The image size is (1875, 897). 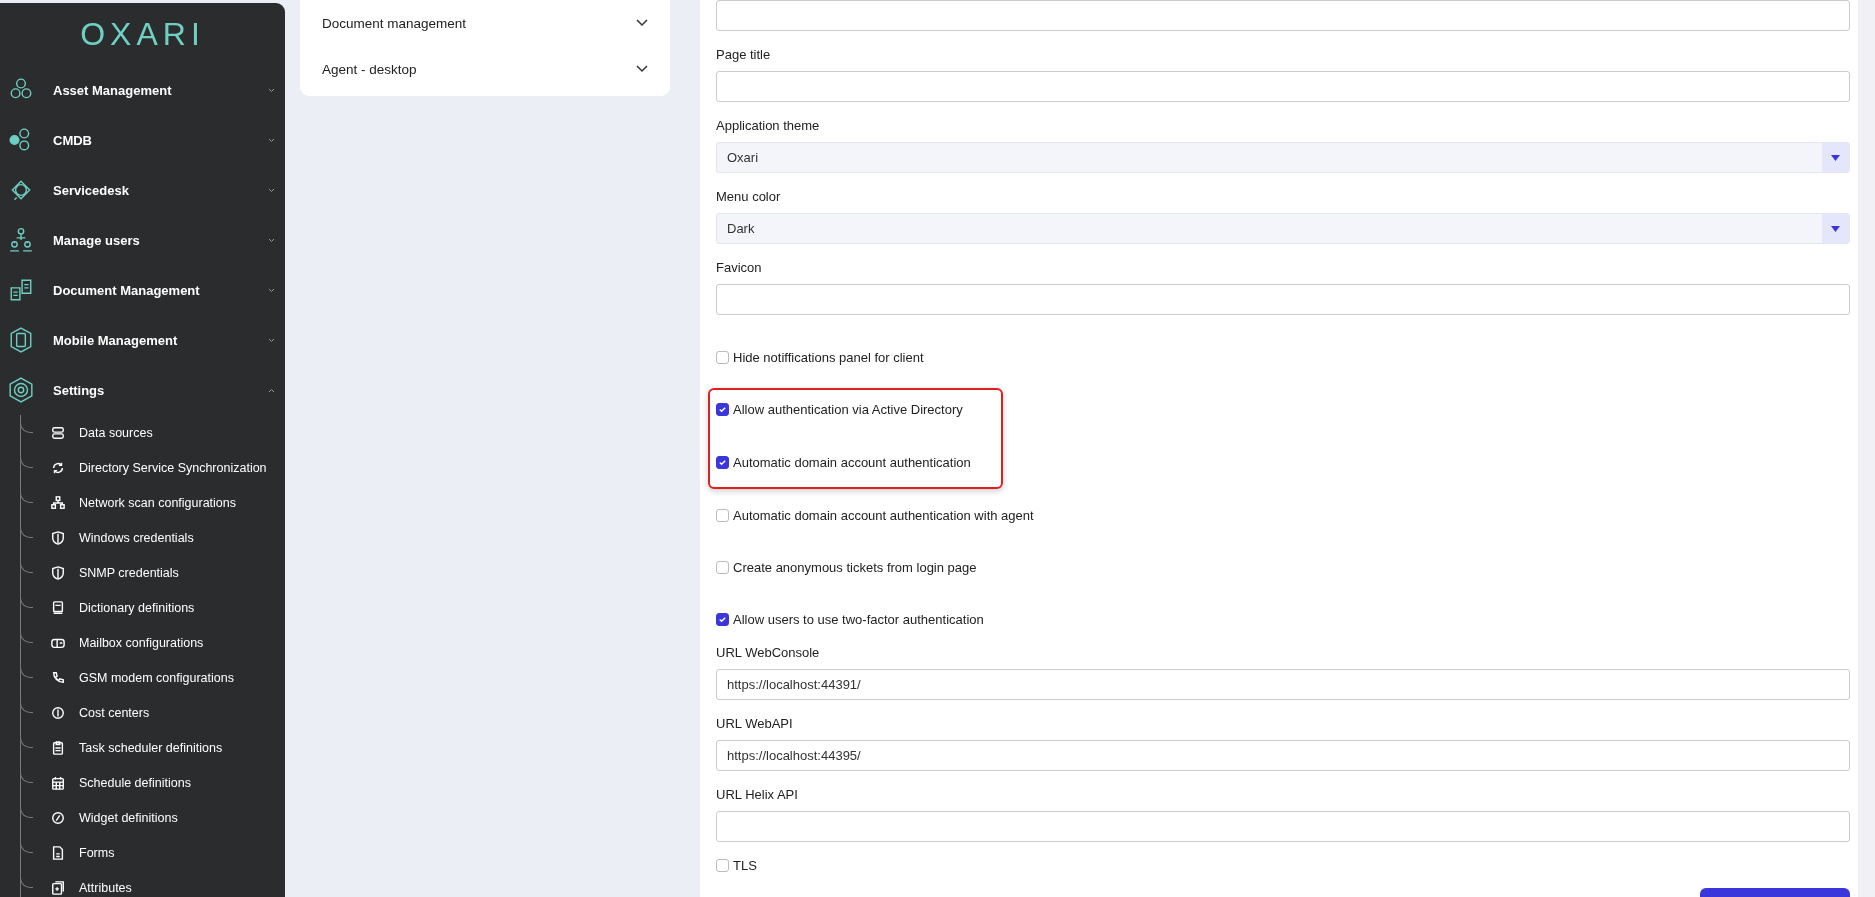 I want to click on checkbox-label: Automatic domain account authentication with agent, so click(x=883, y=515).